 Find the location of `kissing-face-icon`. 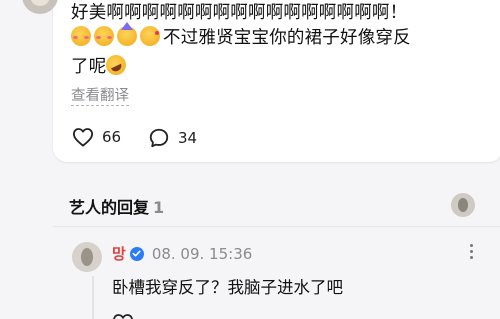

kissing-face-icon is located at coordinates (150, 36).